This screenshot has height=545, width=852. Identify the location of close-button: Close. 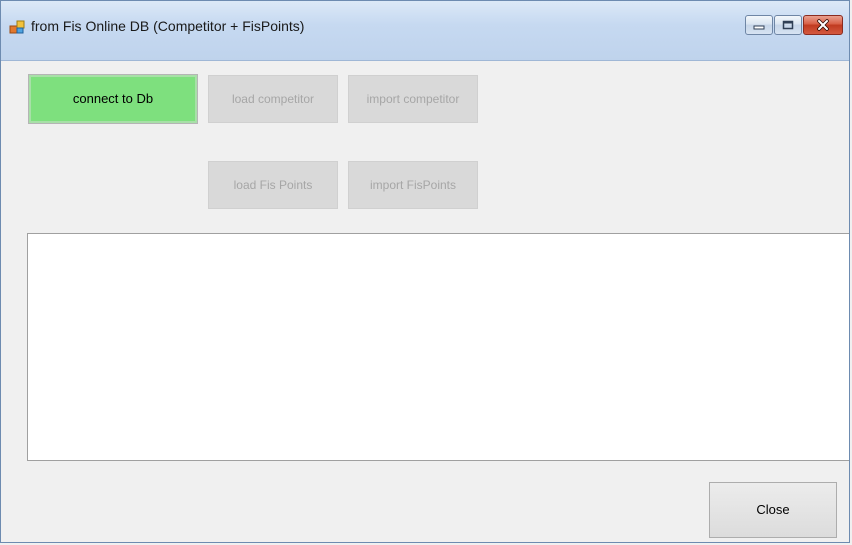
(773, 510).